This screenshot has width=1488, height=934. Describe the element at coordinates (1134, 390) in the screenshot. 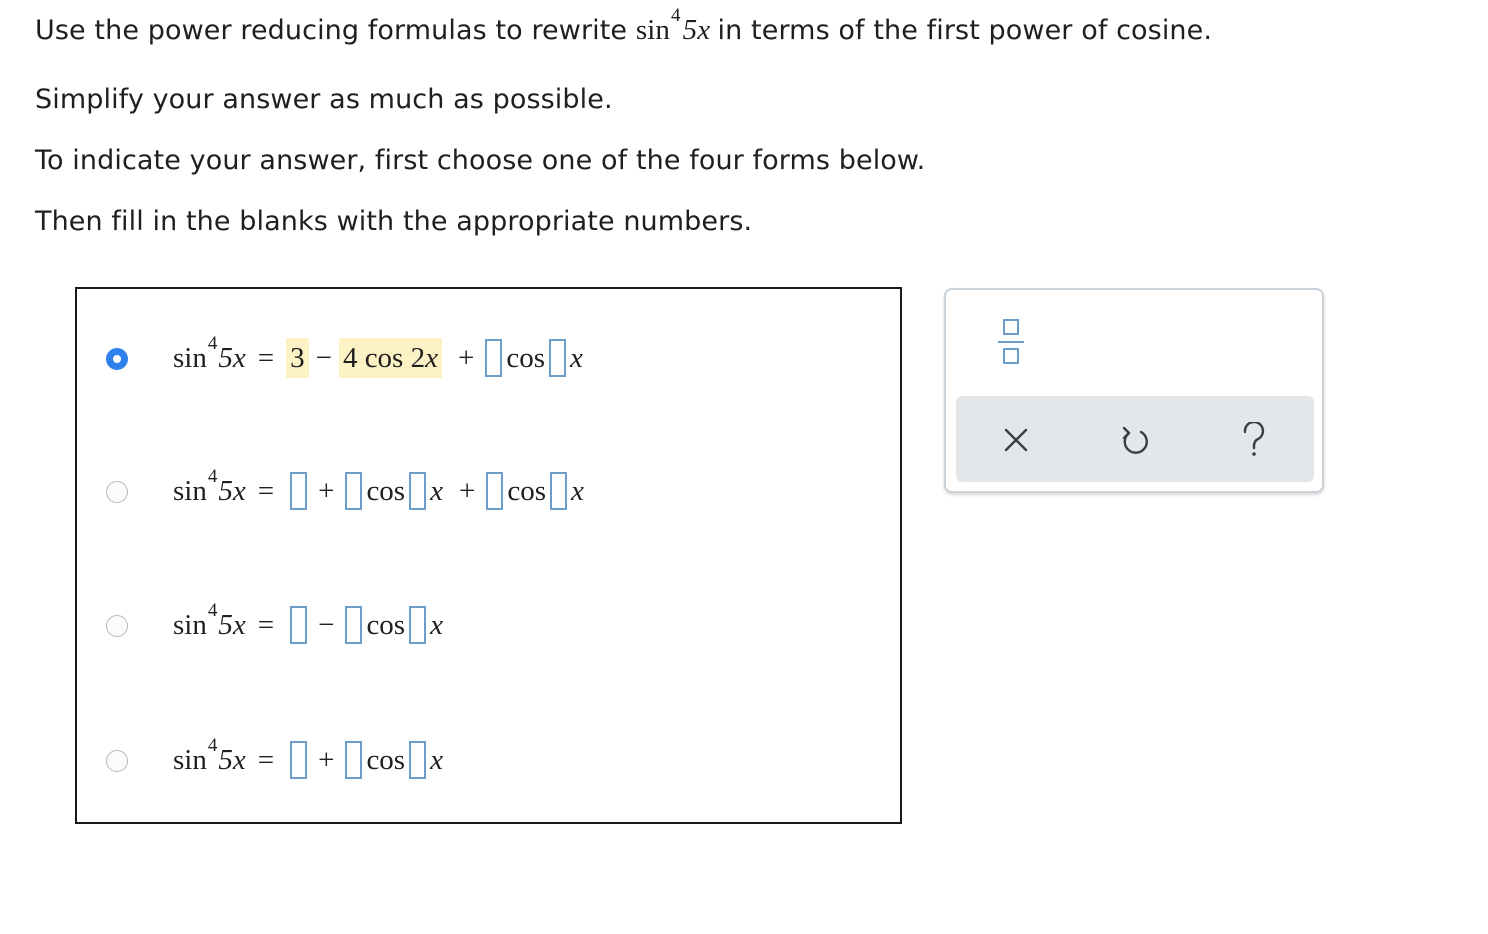

I see `math-tool-panel` at that location.